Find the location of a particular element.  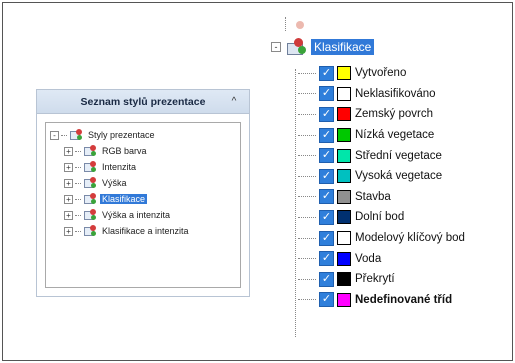

style-folder-icon is located at coordinates (76, 135).